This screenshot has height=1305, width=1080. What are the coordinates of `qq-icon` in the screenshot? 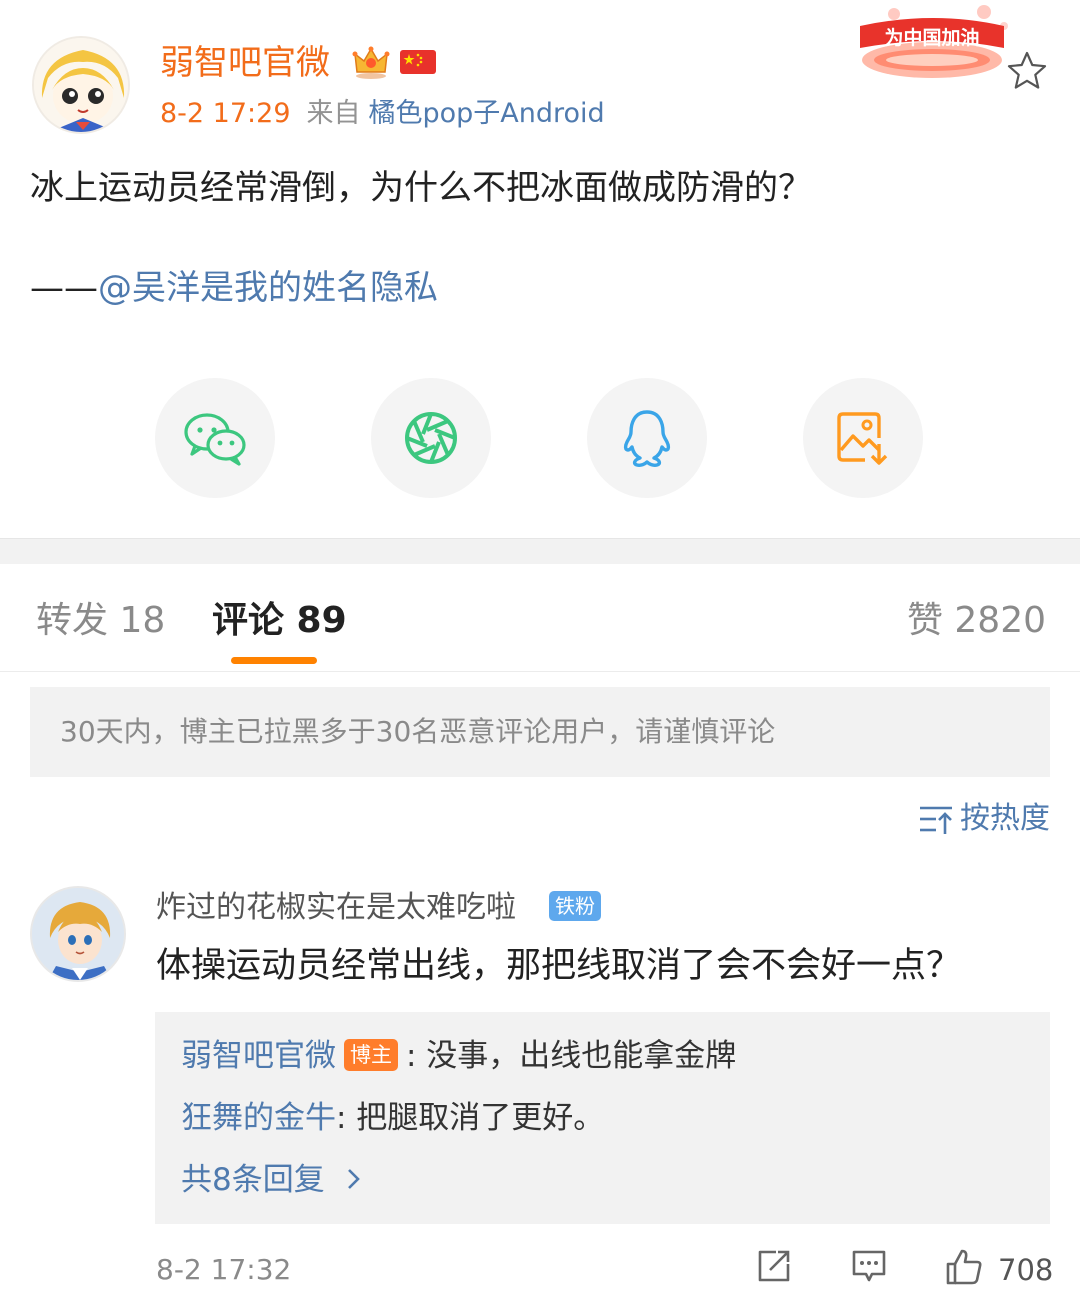 It's located at (647, 438).